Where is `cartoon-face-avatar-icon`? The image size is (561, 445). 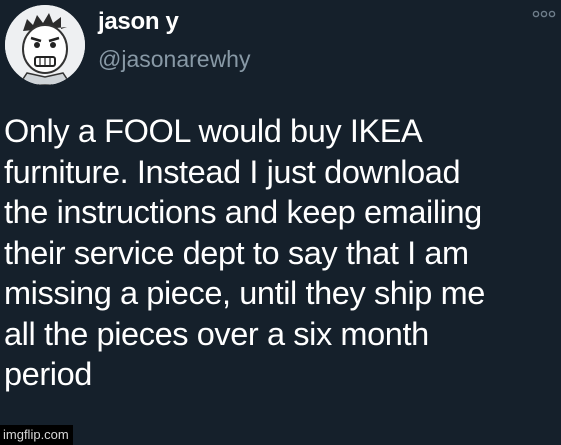 cartoon-face-avatar-icon is located at coordinates (45, 45).